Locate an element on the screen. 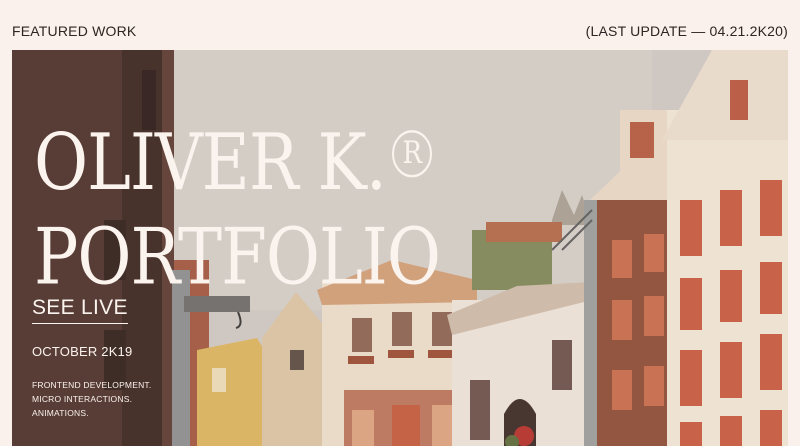 Image resolution: width=800 pixels, height=446 pixels. title-line-name: OLIVER K. R is located at coordinates (237, 163).